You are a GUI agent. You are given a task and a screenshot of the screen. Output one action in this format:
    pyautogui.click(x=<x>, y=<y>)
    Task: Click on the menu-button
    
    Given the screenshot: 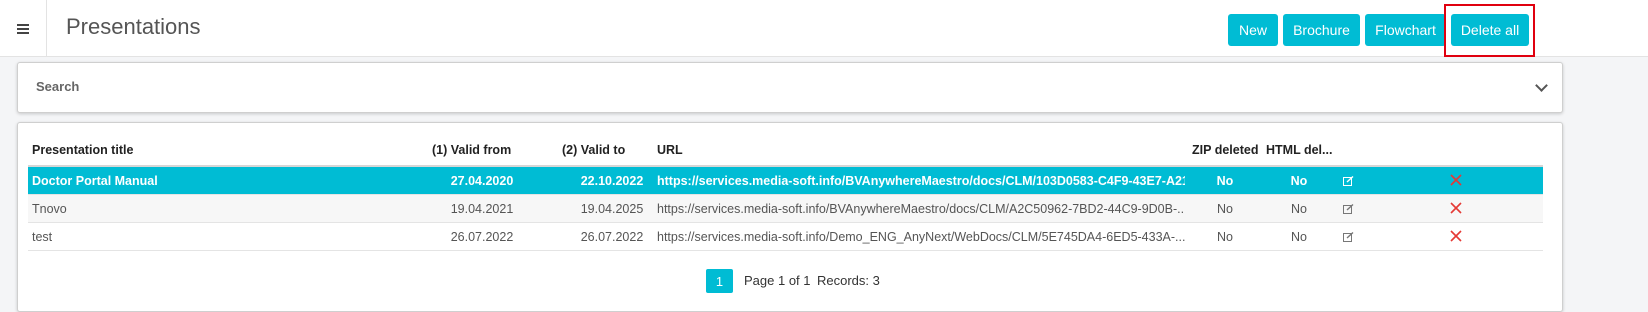 What is the action you would take?
    pyautogui.click(x=23, y=28)
    